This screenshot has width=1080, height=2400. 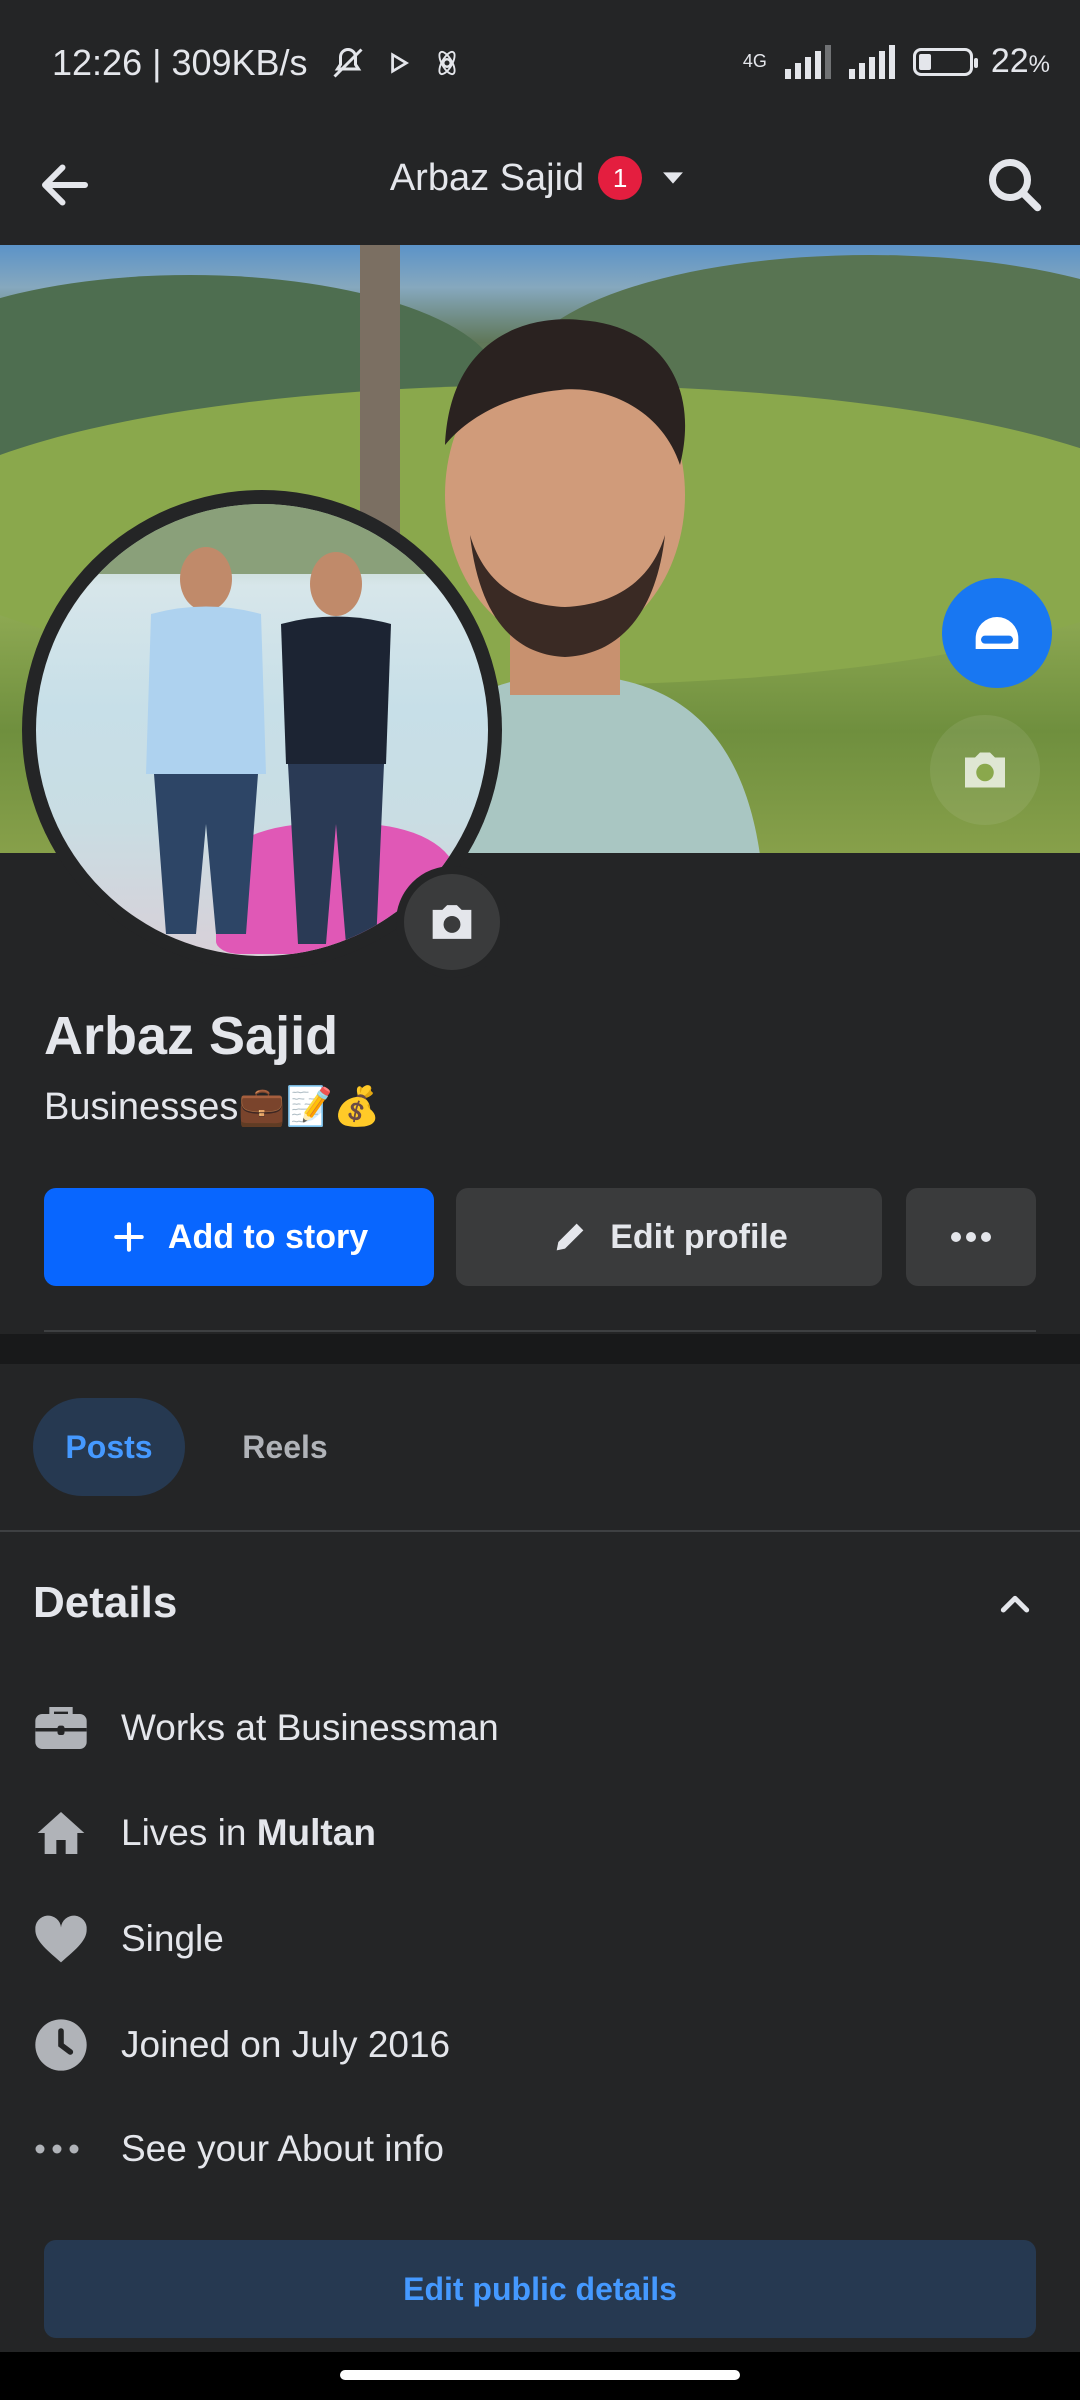 I want to click on profile-switcher: Arbaz Sajid 1, so click(x=540, y=178).